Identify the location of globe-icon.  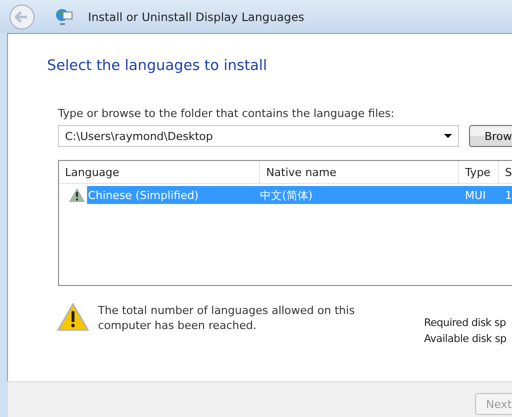
(64, 16).